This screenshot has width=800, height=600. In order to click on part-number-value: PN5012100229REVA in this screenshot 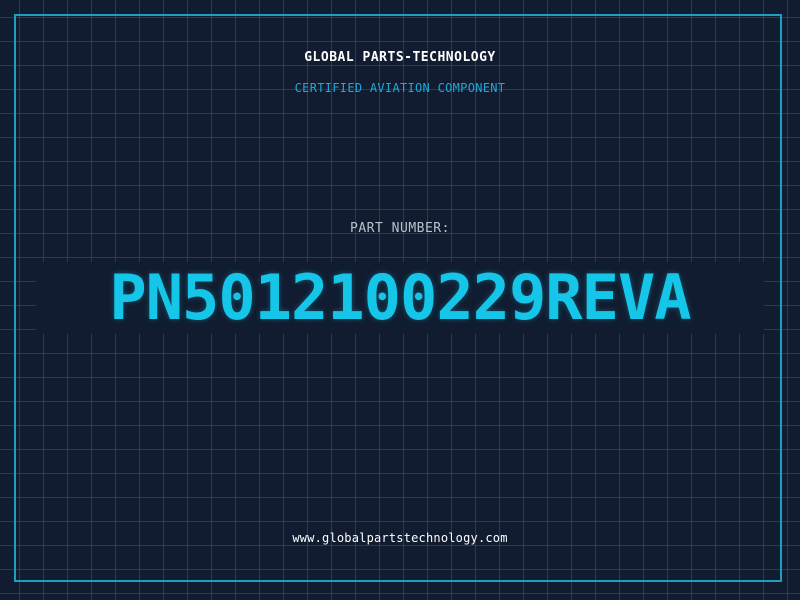, I will do `click(400, 297)`.